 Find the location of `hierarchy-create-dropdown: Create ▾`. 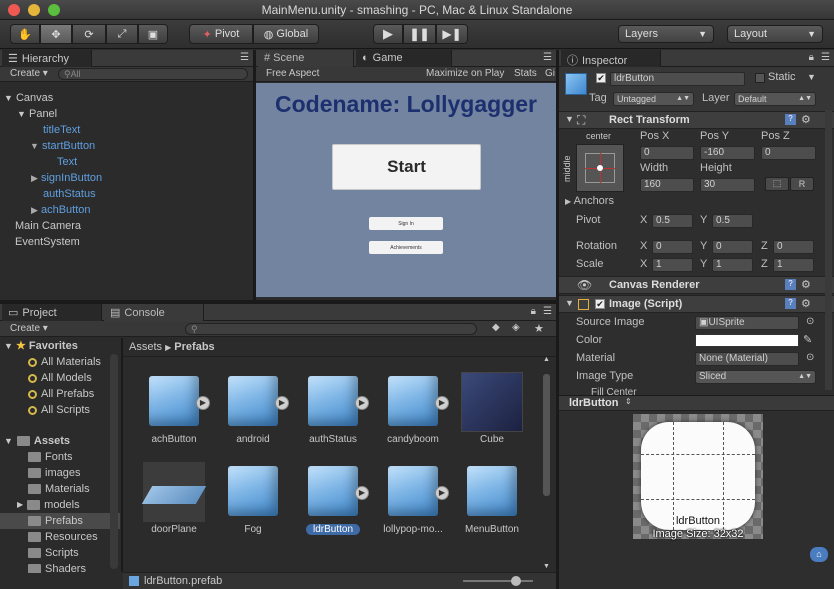

hierarchy-create-dropdown: Create ▾ is located at coordinates (29, 73).